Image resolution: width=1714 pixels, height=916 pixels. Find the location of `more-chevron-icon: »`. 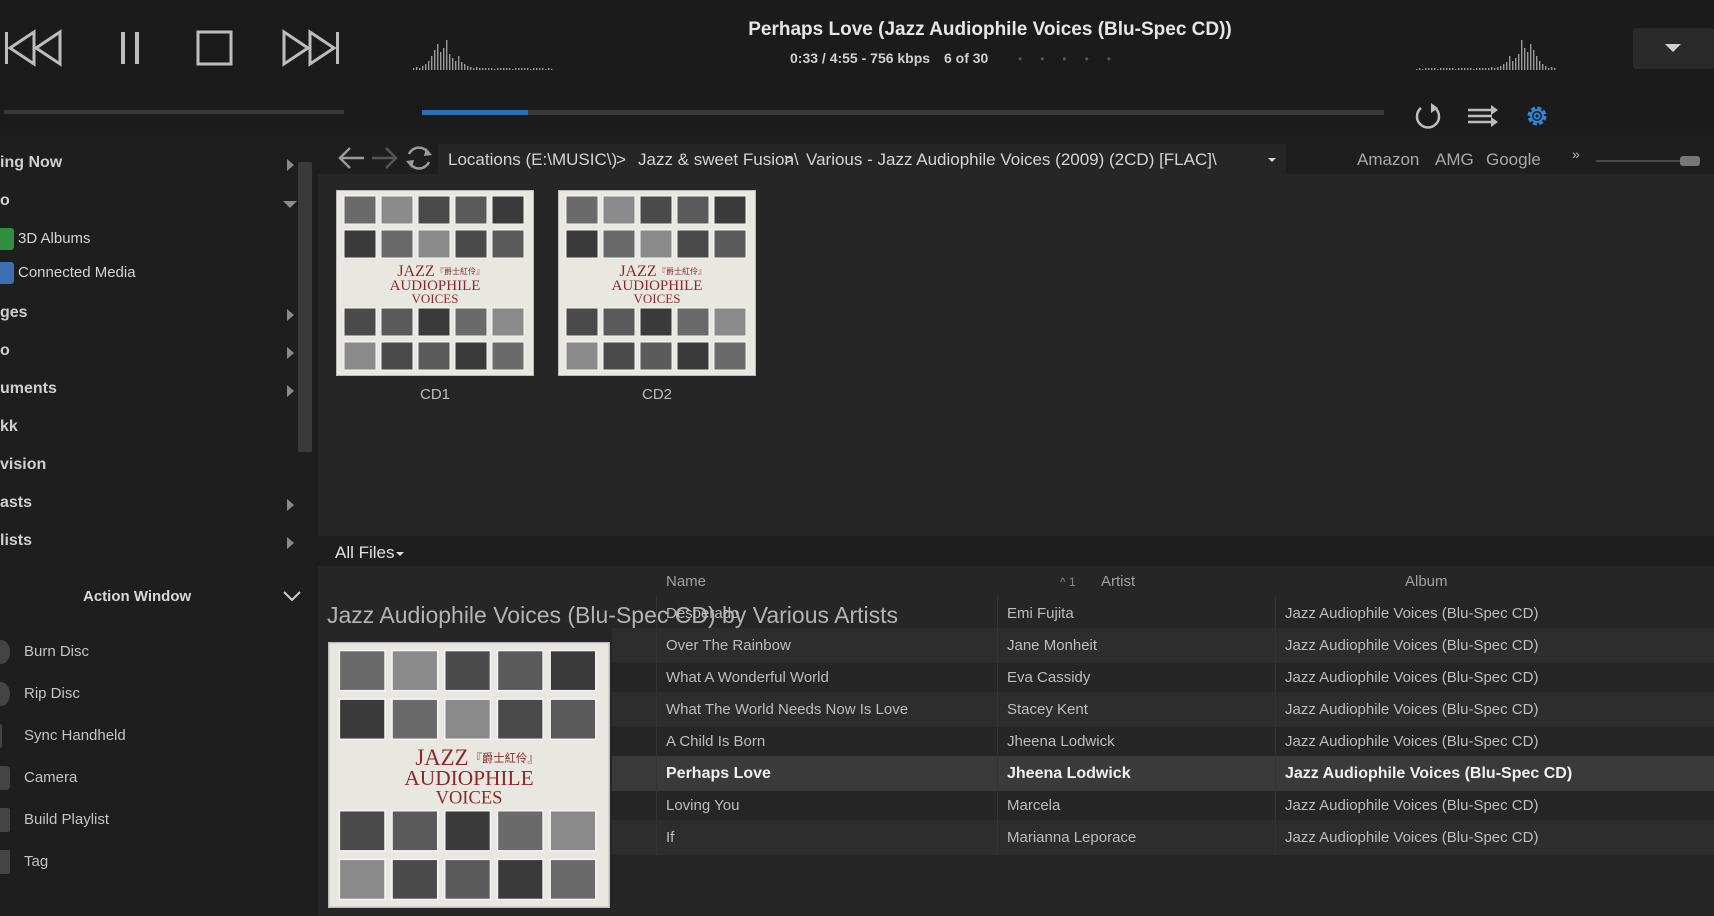

more-chevron-icon: » is located at coordinates (1576, 154).